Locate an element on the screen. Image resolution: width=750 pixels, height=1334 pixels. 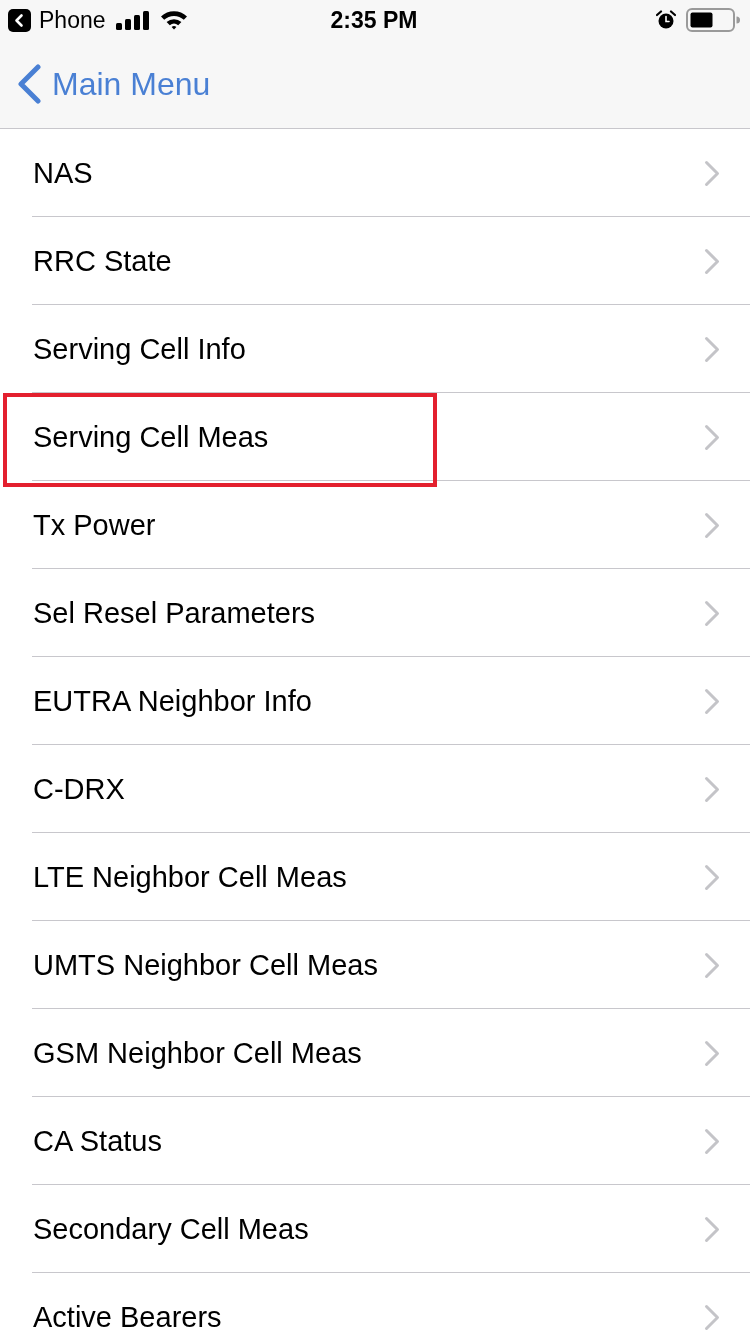
alarm-clock-icon is located at coordinates (666, 20).